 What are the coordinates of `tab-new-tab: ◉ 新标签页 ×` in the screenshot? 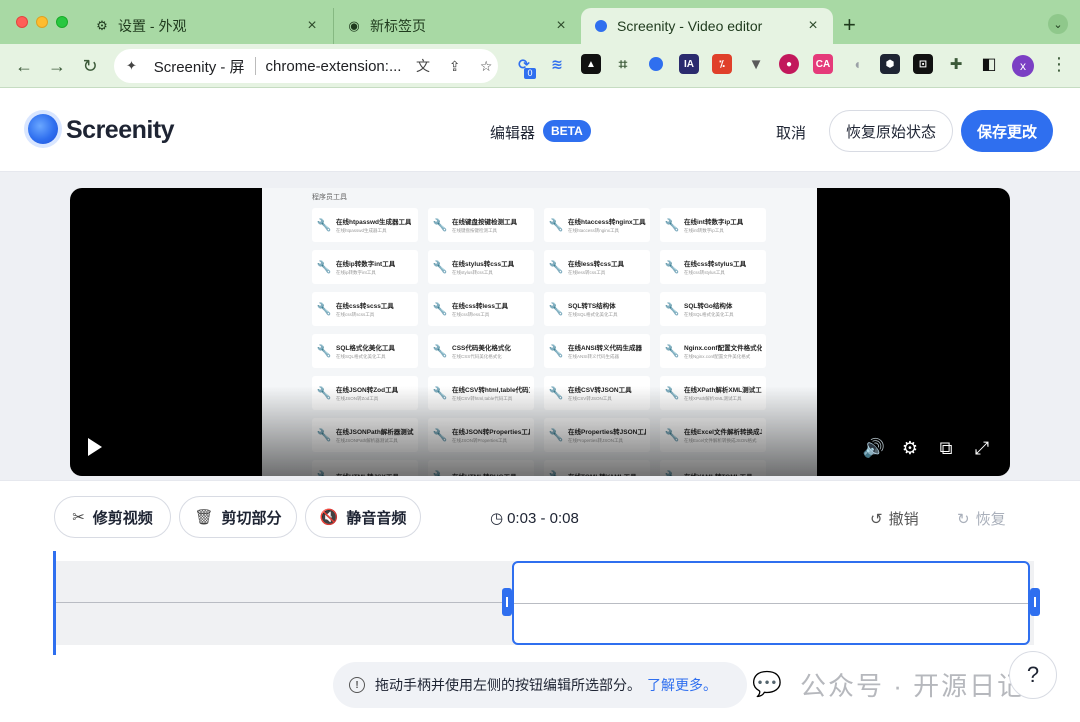 It's located at (457, 26).